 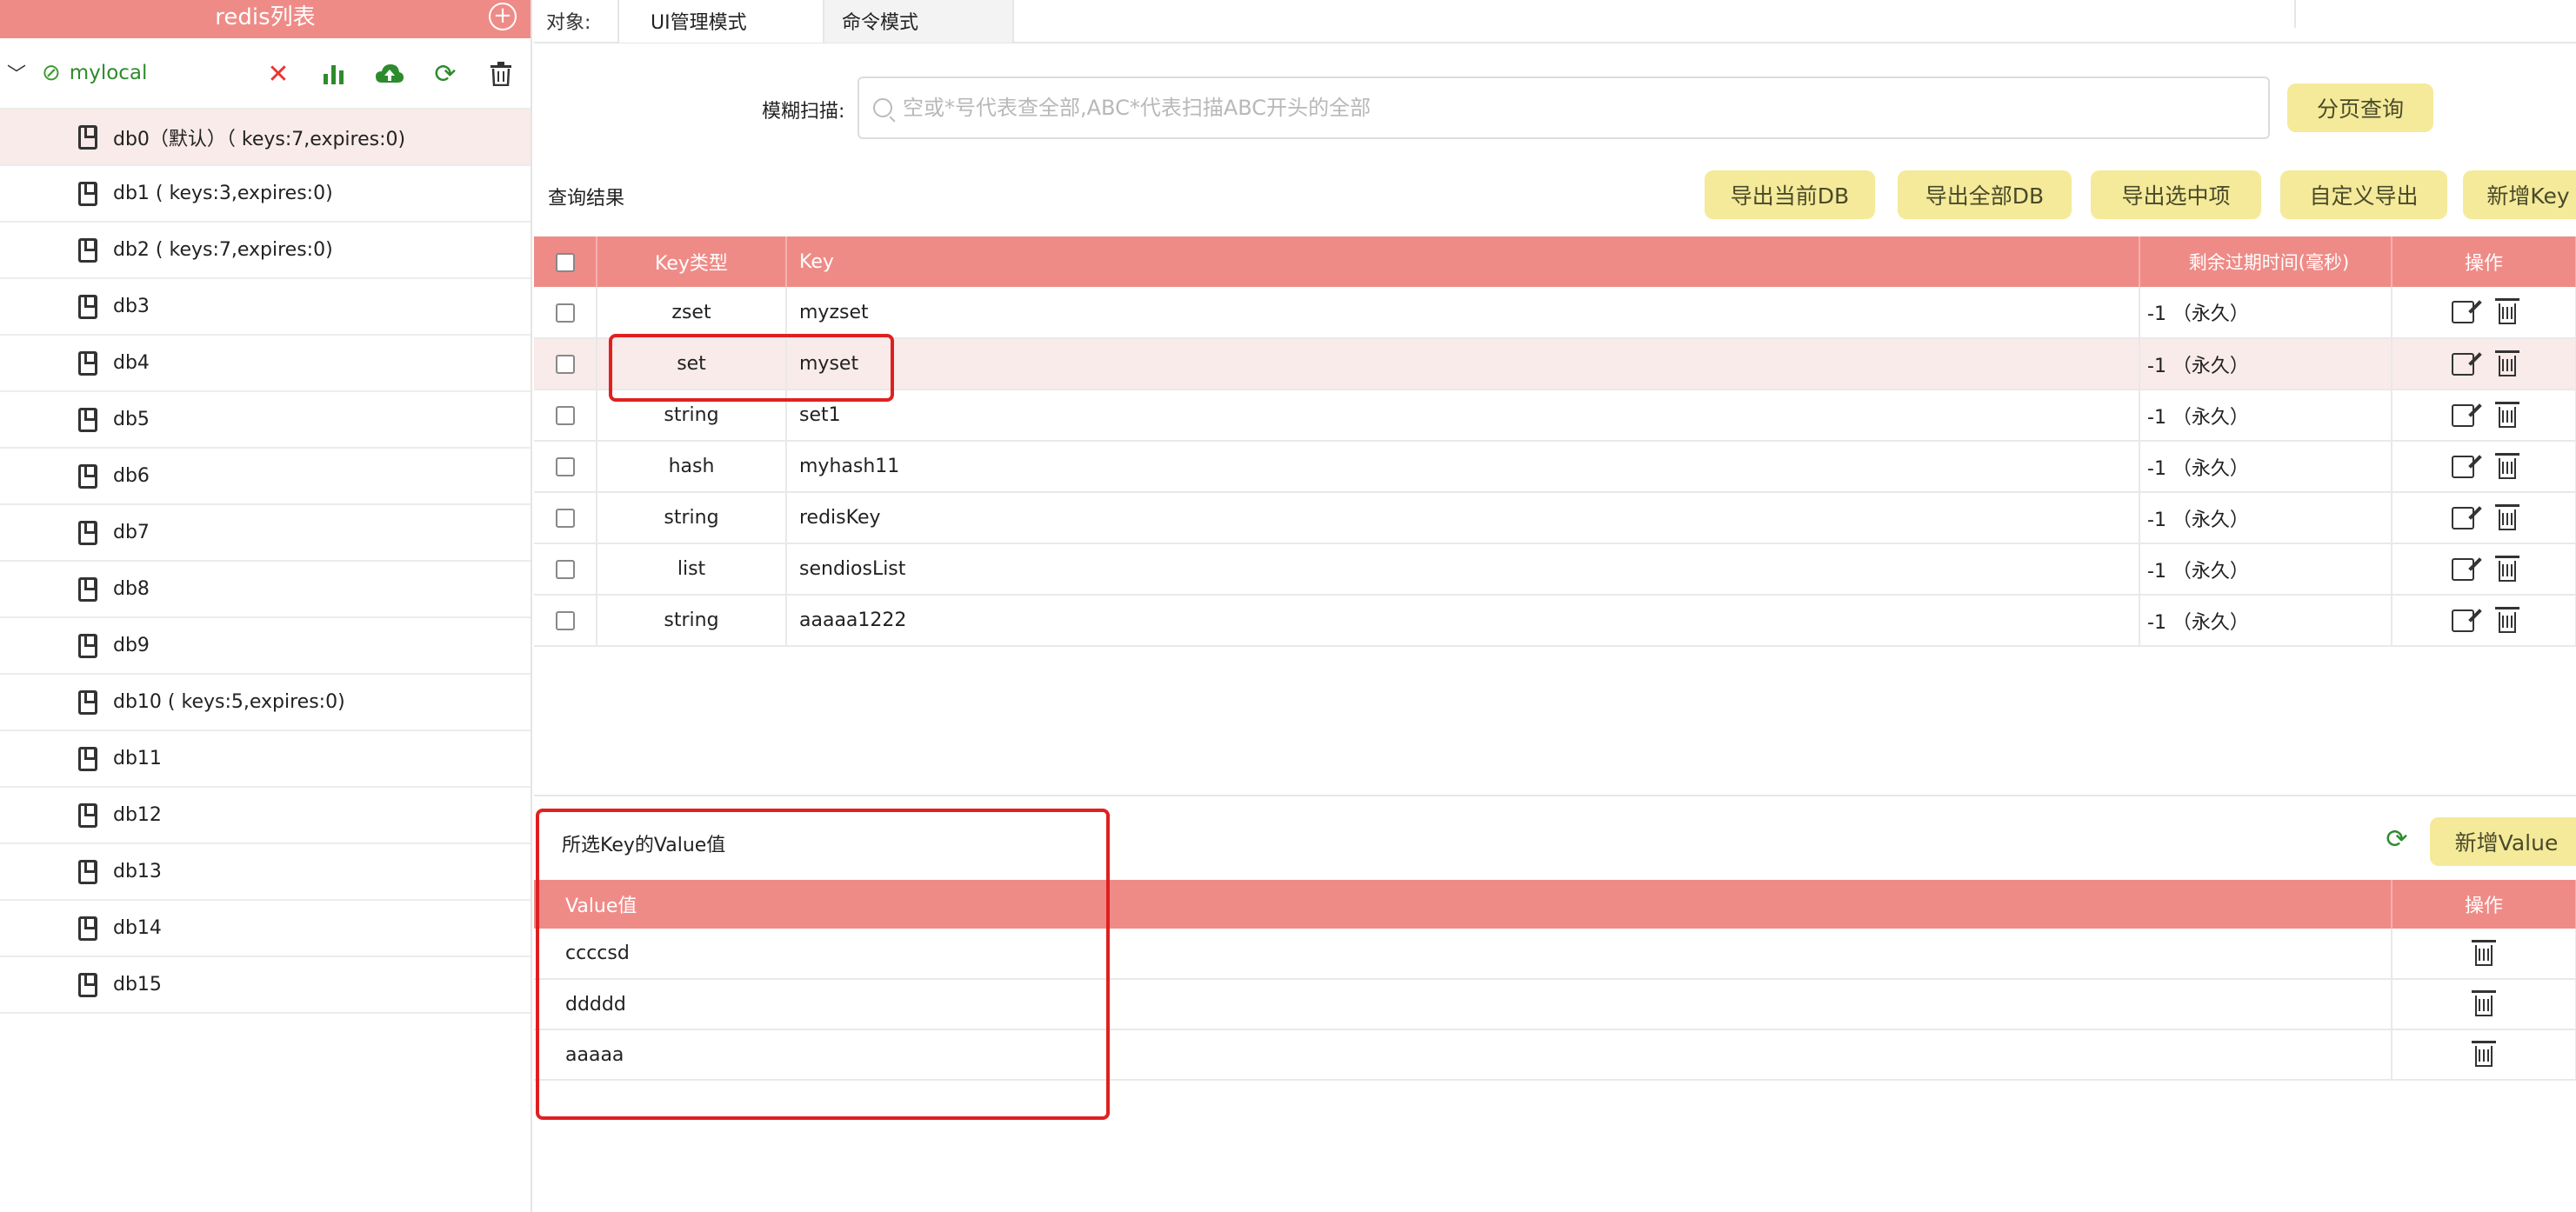 What do you see at coordinates (2503, 841) in the screenshot?
I see `new-value-button: 新增Value` at bounding box center [2503, 841].